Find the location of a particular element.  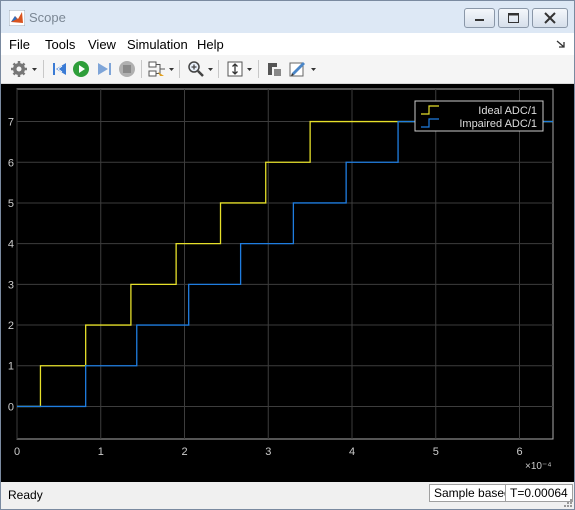

zoom-dropdown-icon is located at coordinates (210, 69).